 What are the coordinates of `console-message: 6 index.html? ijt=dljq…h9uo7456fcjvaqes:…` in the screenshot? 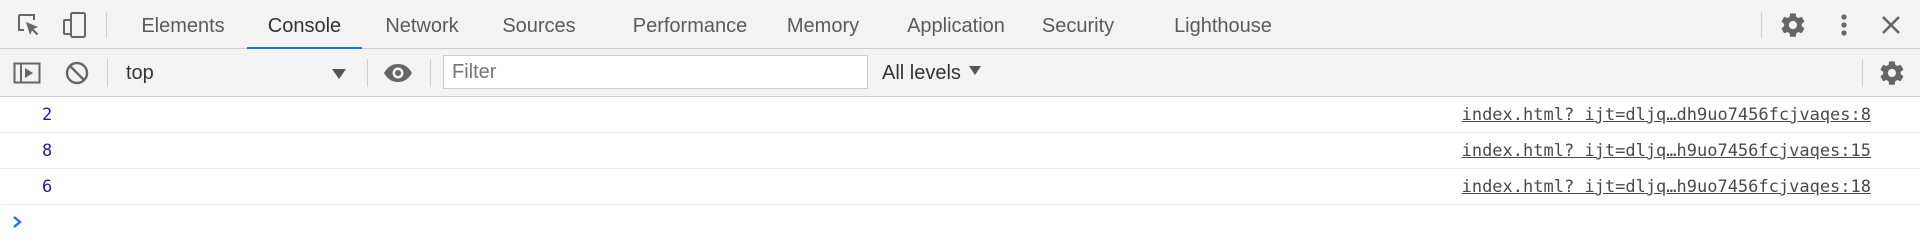 It's located at (960, 187).